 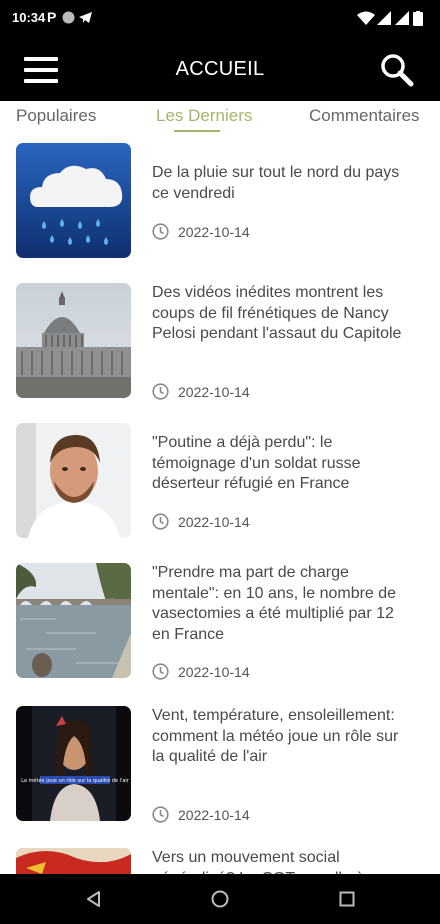 What do you see at coordinates (366, 18) in the screenshot?
I see `wifi-icon` at bounding box center [366, 18].